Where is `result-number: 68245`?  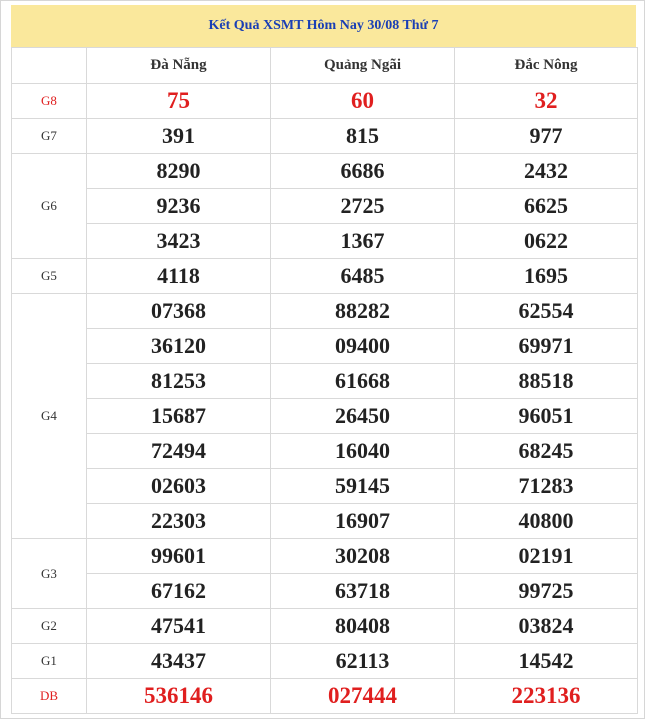
result-number: 68245 is located at coordinates (546, 451).